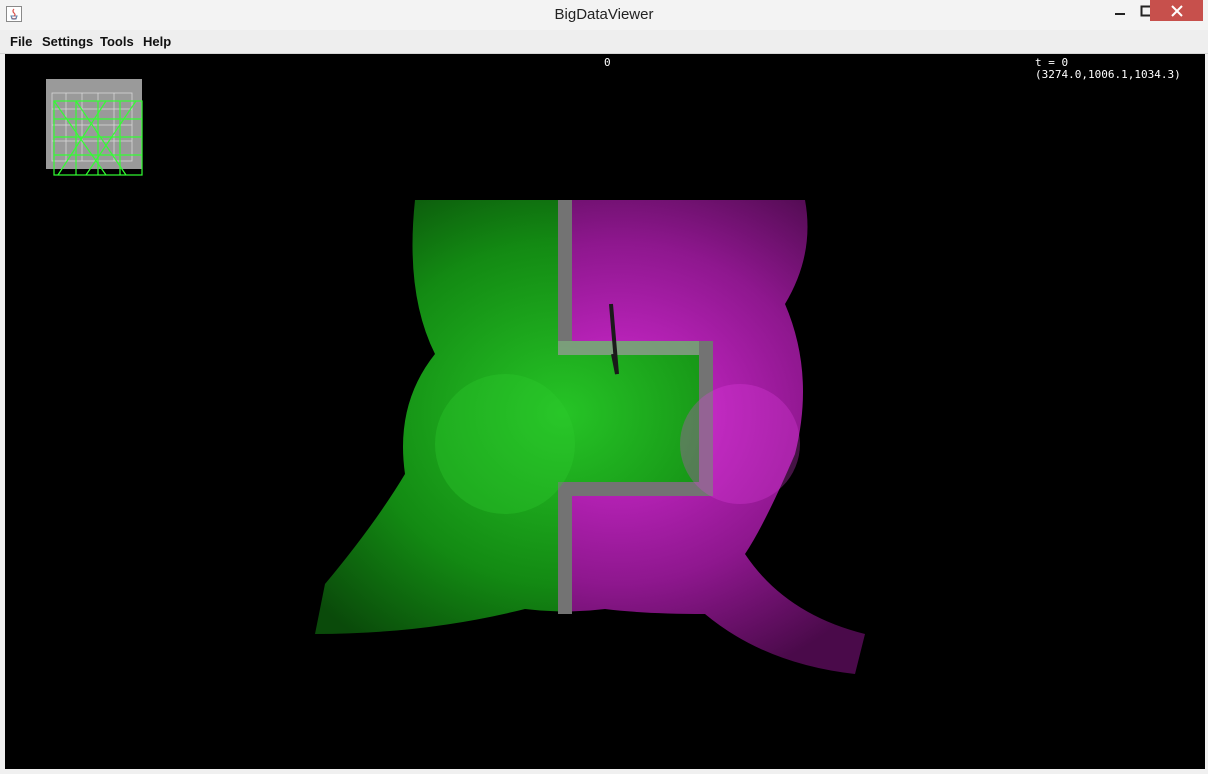 The image size is (1208, 774). I want to click on menu-file: File, so click(21, 41).